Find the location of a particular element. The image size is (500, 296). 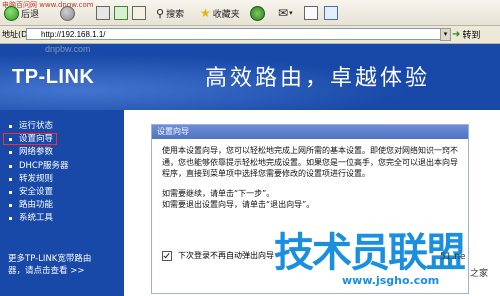

back-arrow-icon is located at coordinates (11, 13).